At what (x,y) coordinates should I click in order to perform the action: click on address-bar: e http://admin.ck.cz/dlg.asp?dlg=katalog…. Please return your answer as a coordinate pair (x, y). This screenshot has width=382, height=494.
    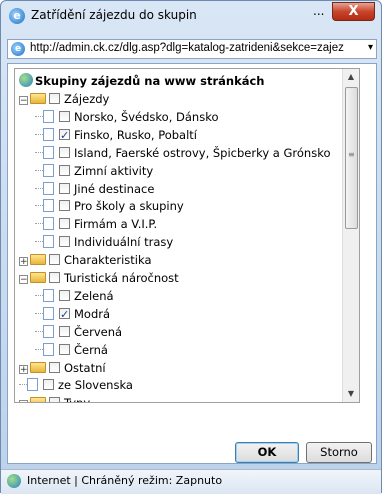
    Looking at the image, I should click on (192, 49).